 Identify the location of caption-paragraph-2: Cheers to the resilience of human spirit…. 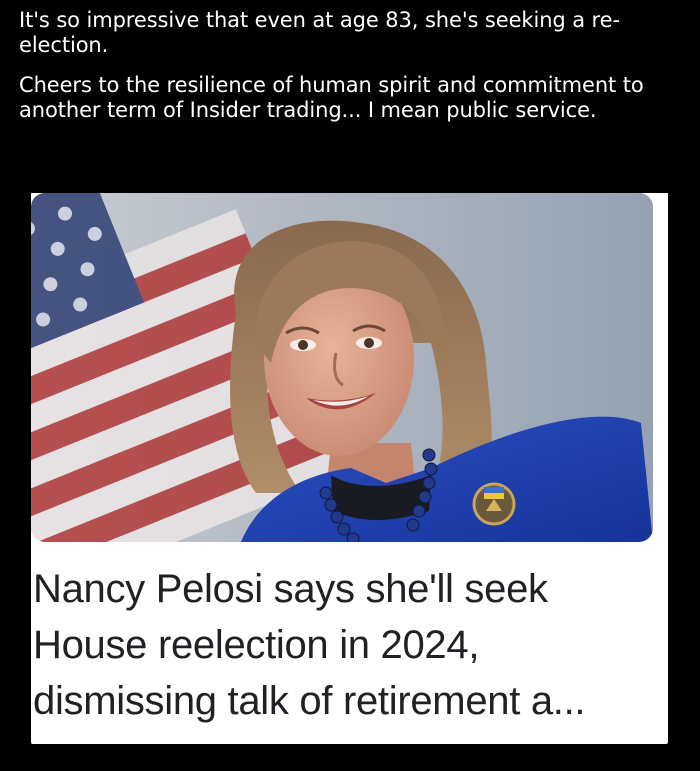
(331, 97).